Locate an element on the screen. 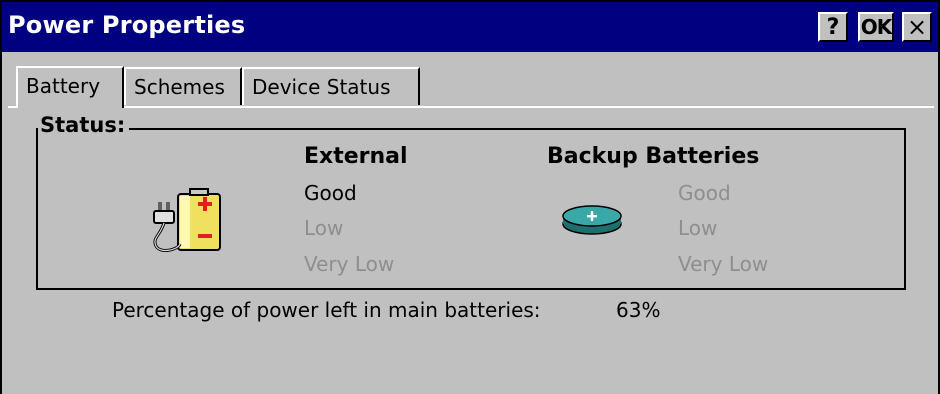 Image resolution: width=940 pixels, height=394 pixels. backup-very-low: Very Low is located at coordinates (723, 264).